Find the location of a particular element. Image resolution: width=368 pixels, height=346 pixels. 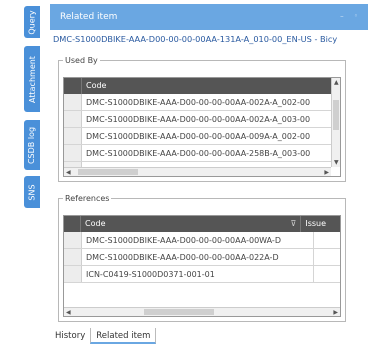

references-label: References is located at coordinates (87, 198).